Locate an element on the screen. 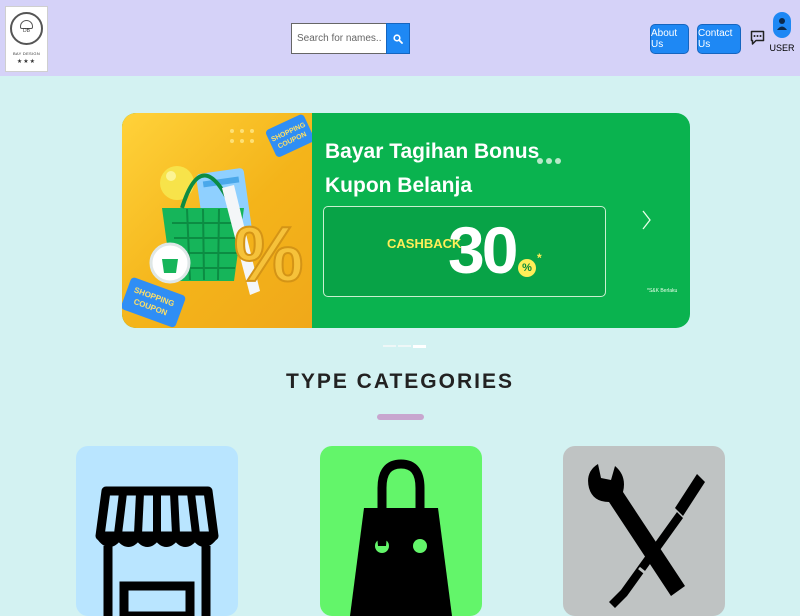 Image resolution: width=800 pixels, height=616 pixels. shopping-bag-icon is located at coordinates (401, 537).